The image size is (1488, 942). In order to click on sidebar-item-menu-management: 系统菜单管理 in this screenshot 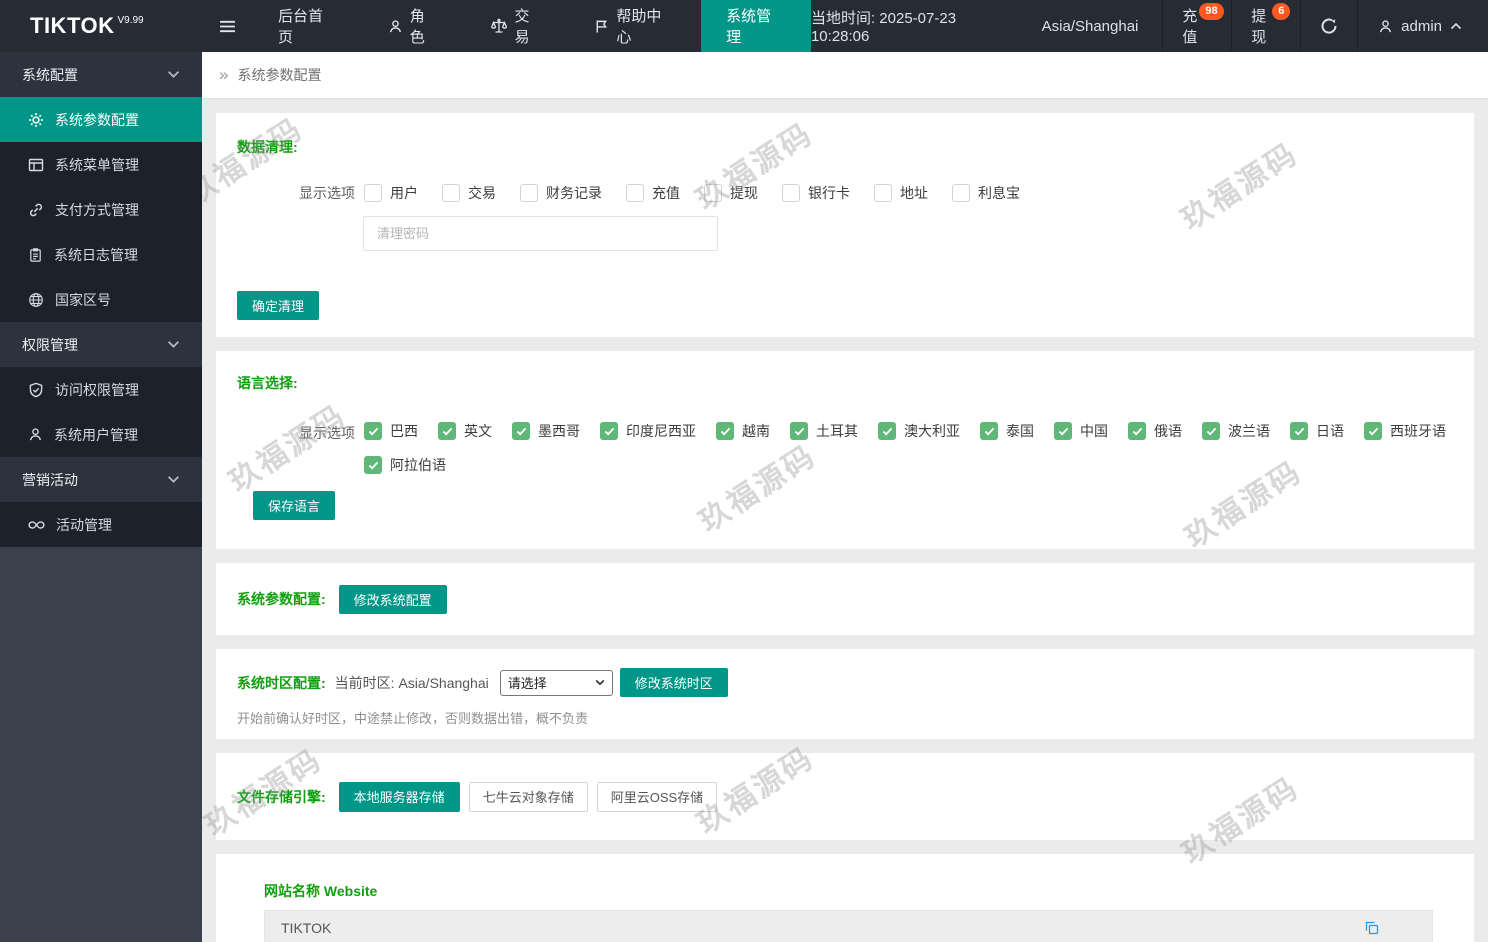, I will do `click(101, 164)`.